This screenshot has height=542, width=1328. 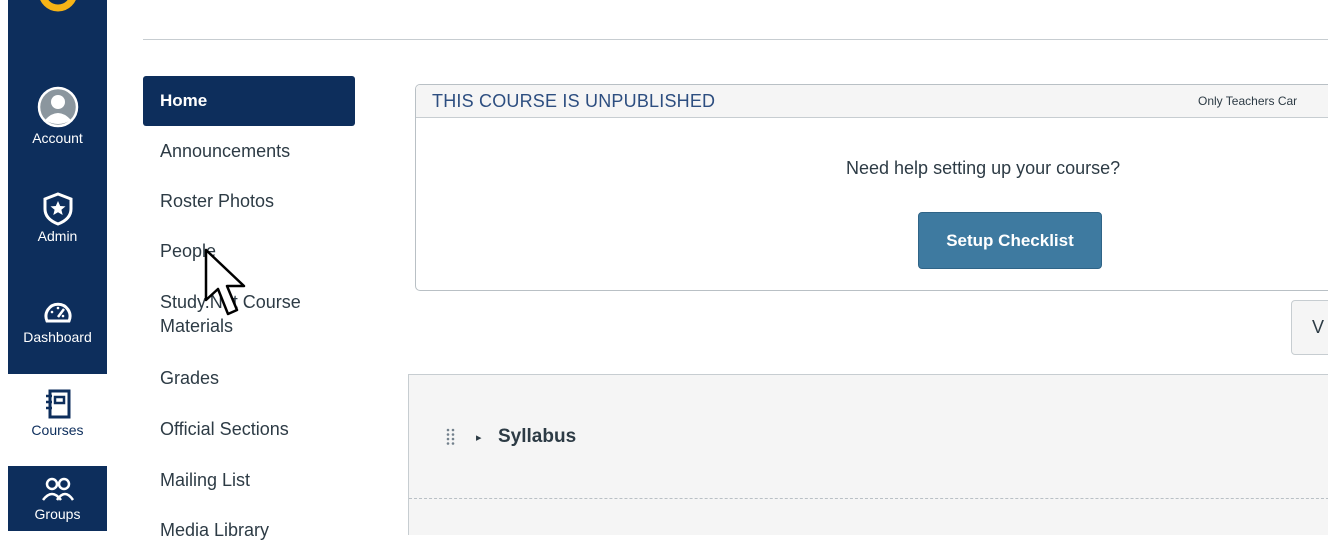 I want to click on global-nav-courses: Courses, so click(x=57, y=420).